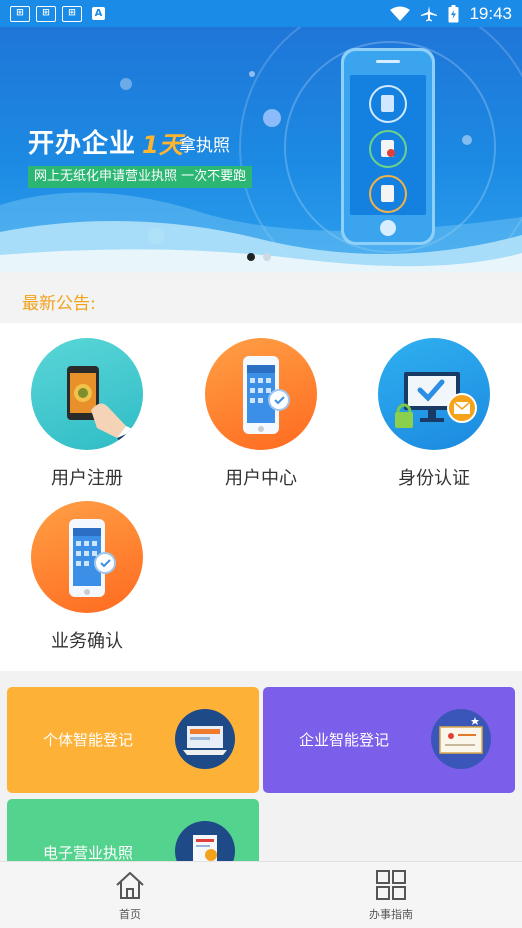  Describe the element at coordinates (429, 13) in the screenshot. I see `airplane-icon` at that location.